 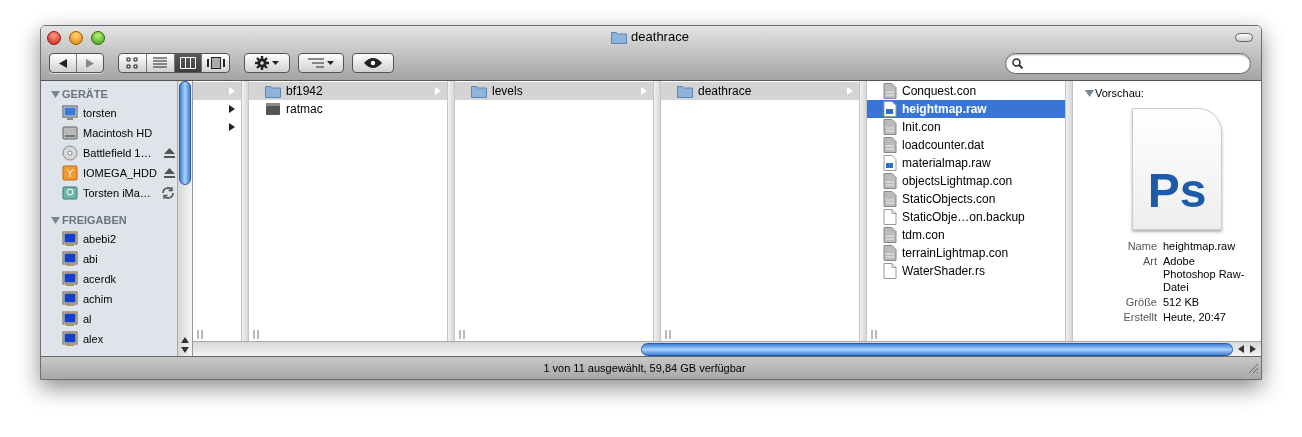 I want to click on file-row: StaticObje…on.backup, so click(x=966, y=217).